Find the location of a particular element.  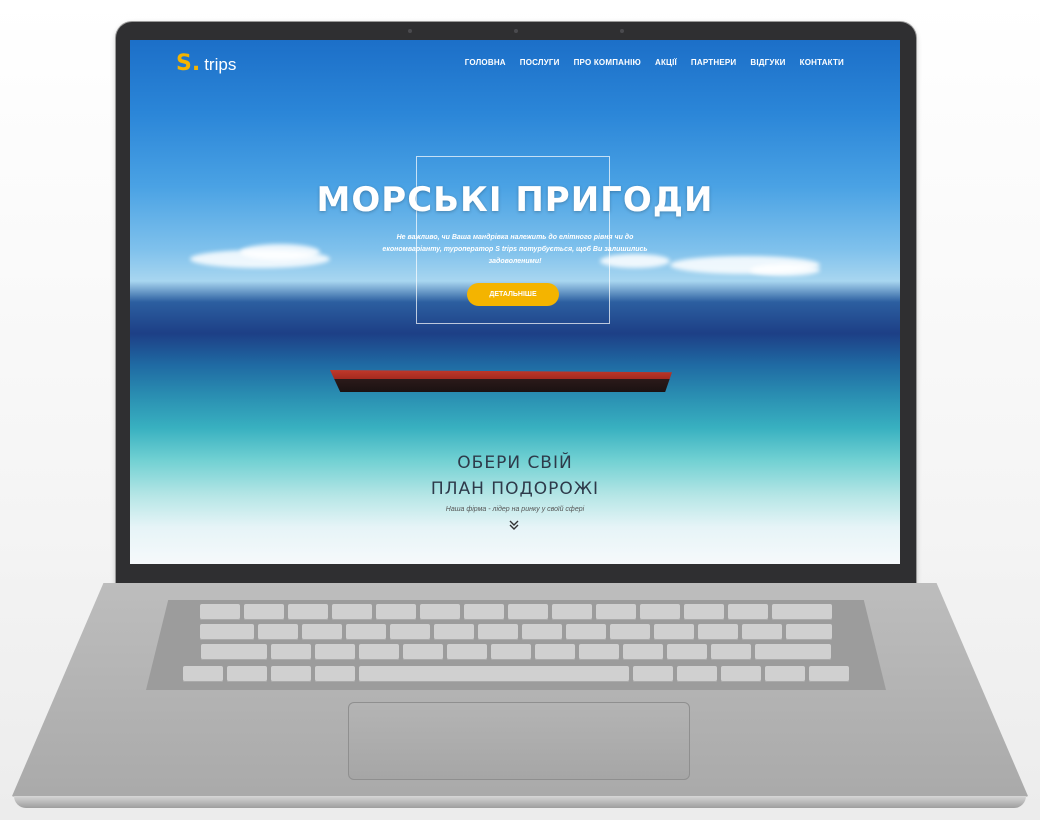

nav-item-about: ПРО КОМПАНІЮ is located at coordinates (607, 62).